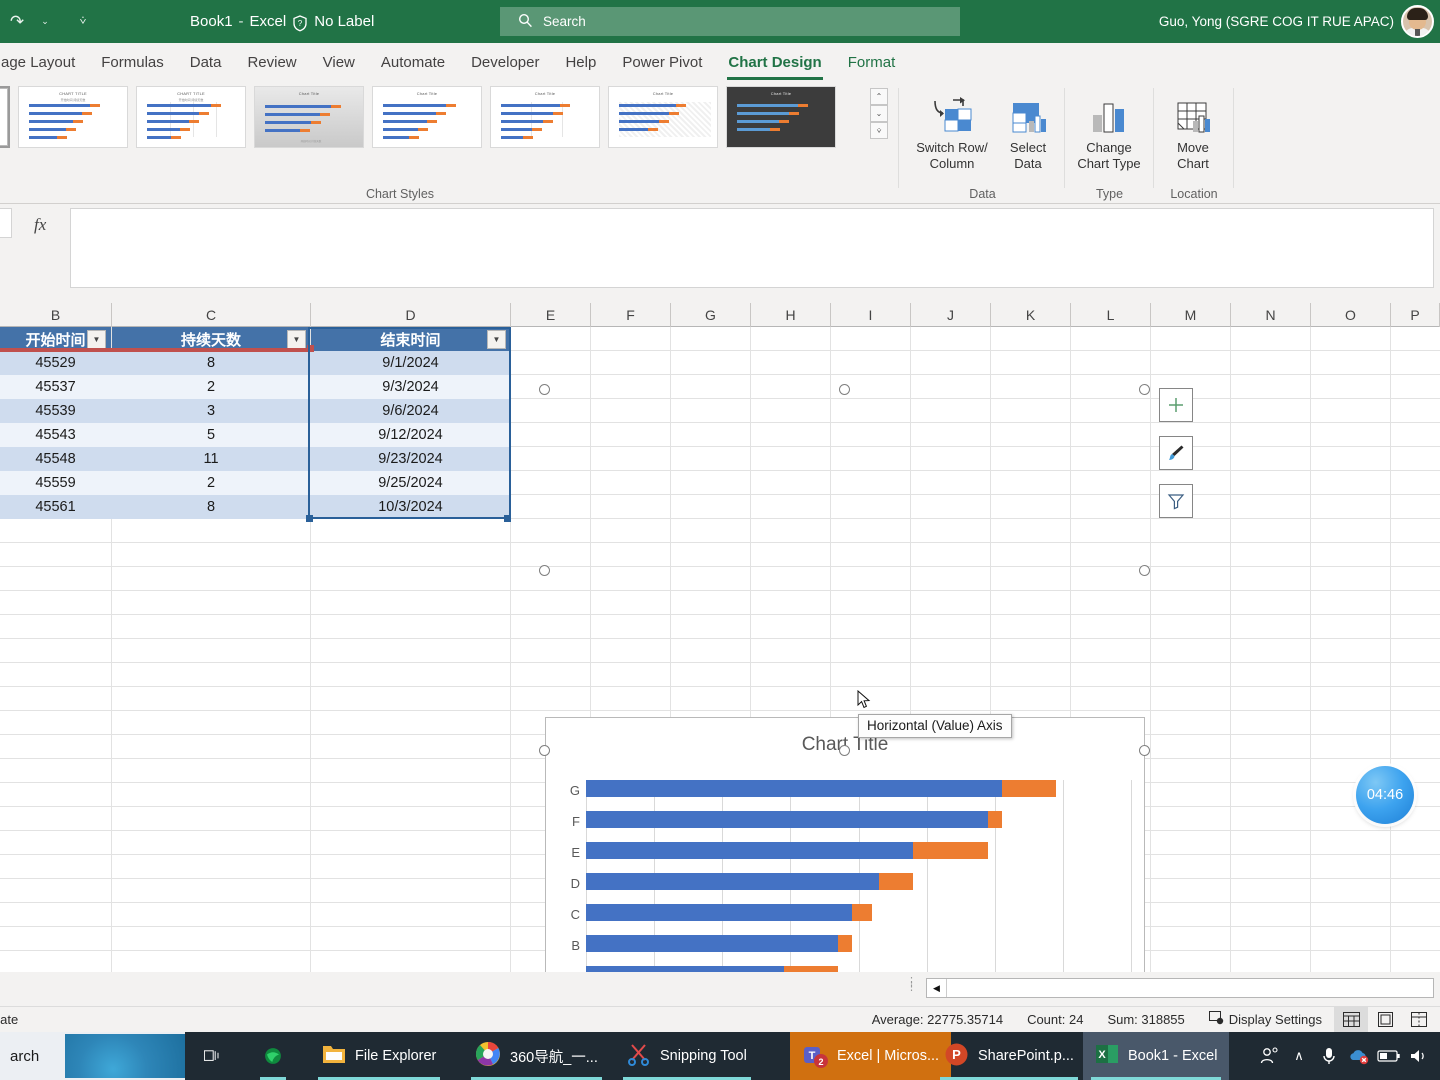 This screenshot has height=1080, width=1440. I want to click on page-break-view-button, so click(1419, 1020).